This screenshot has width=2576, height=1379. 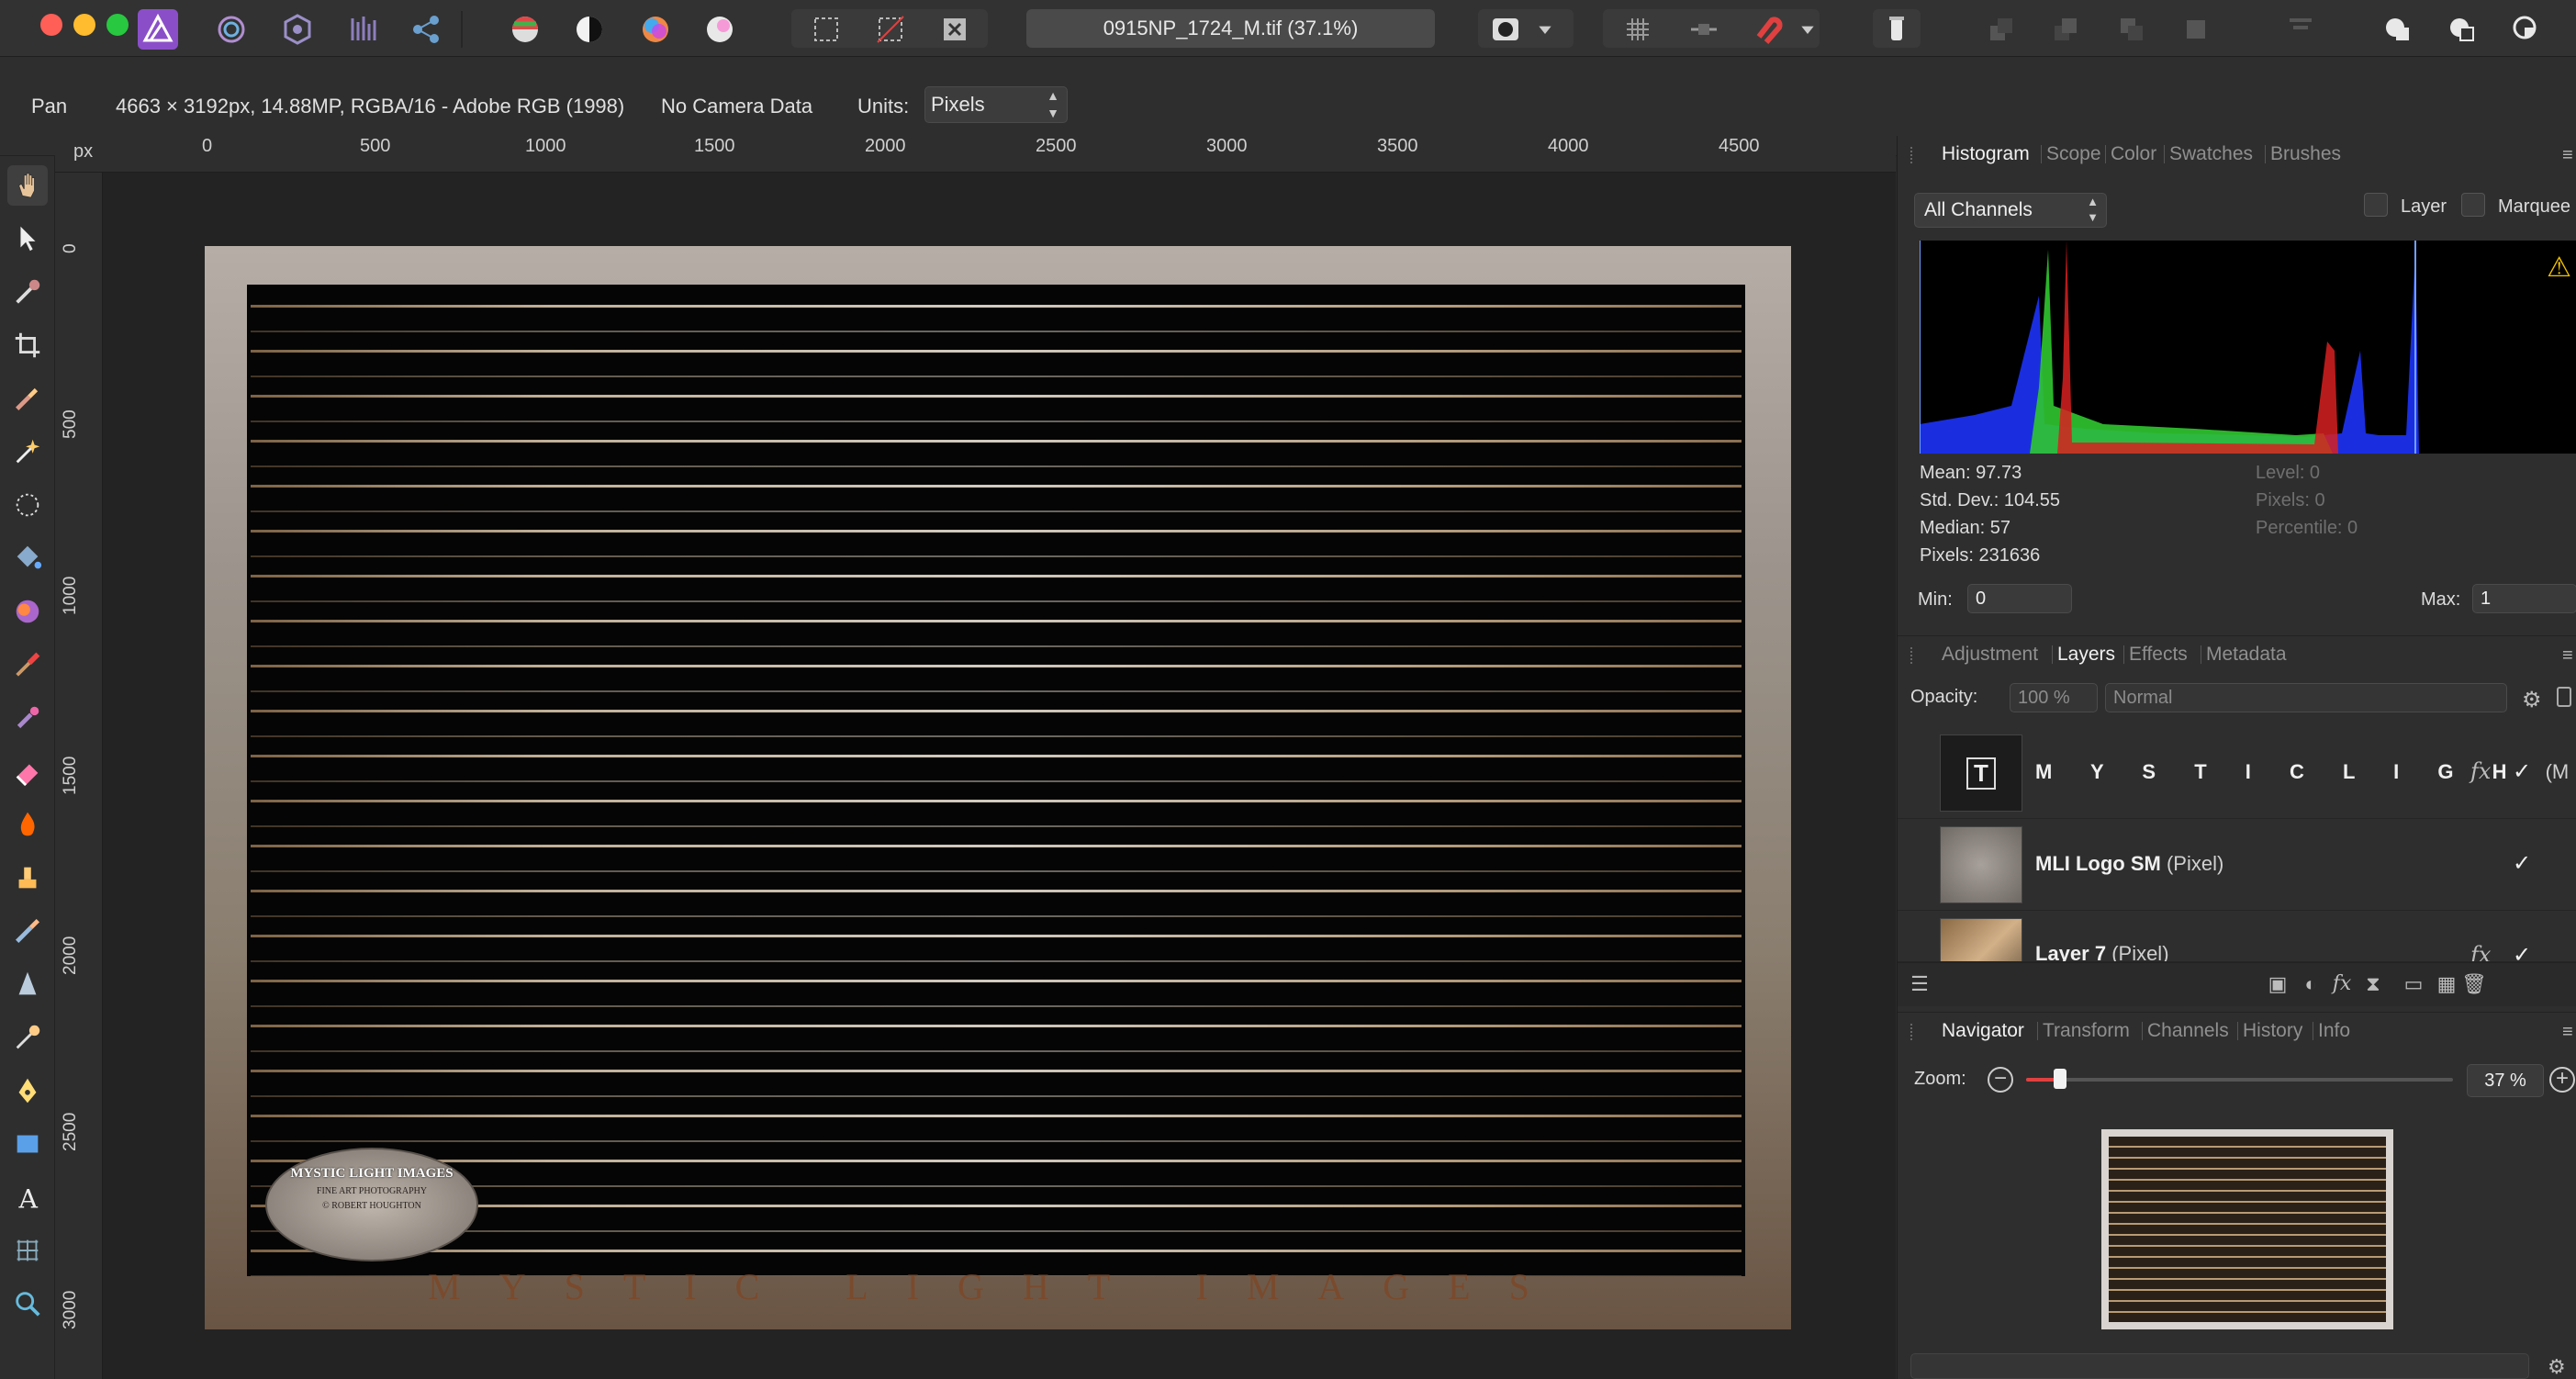 What do you see at coordinates (2505, 1080) in the screenshot?
I see `zoom-field: 37 %` at bounding box center [2505, 1080].